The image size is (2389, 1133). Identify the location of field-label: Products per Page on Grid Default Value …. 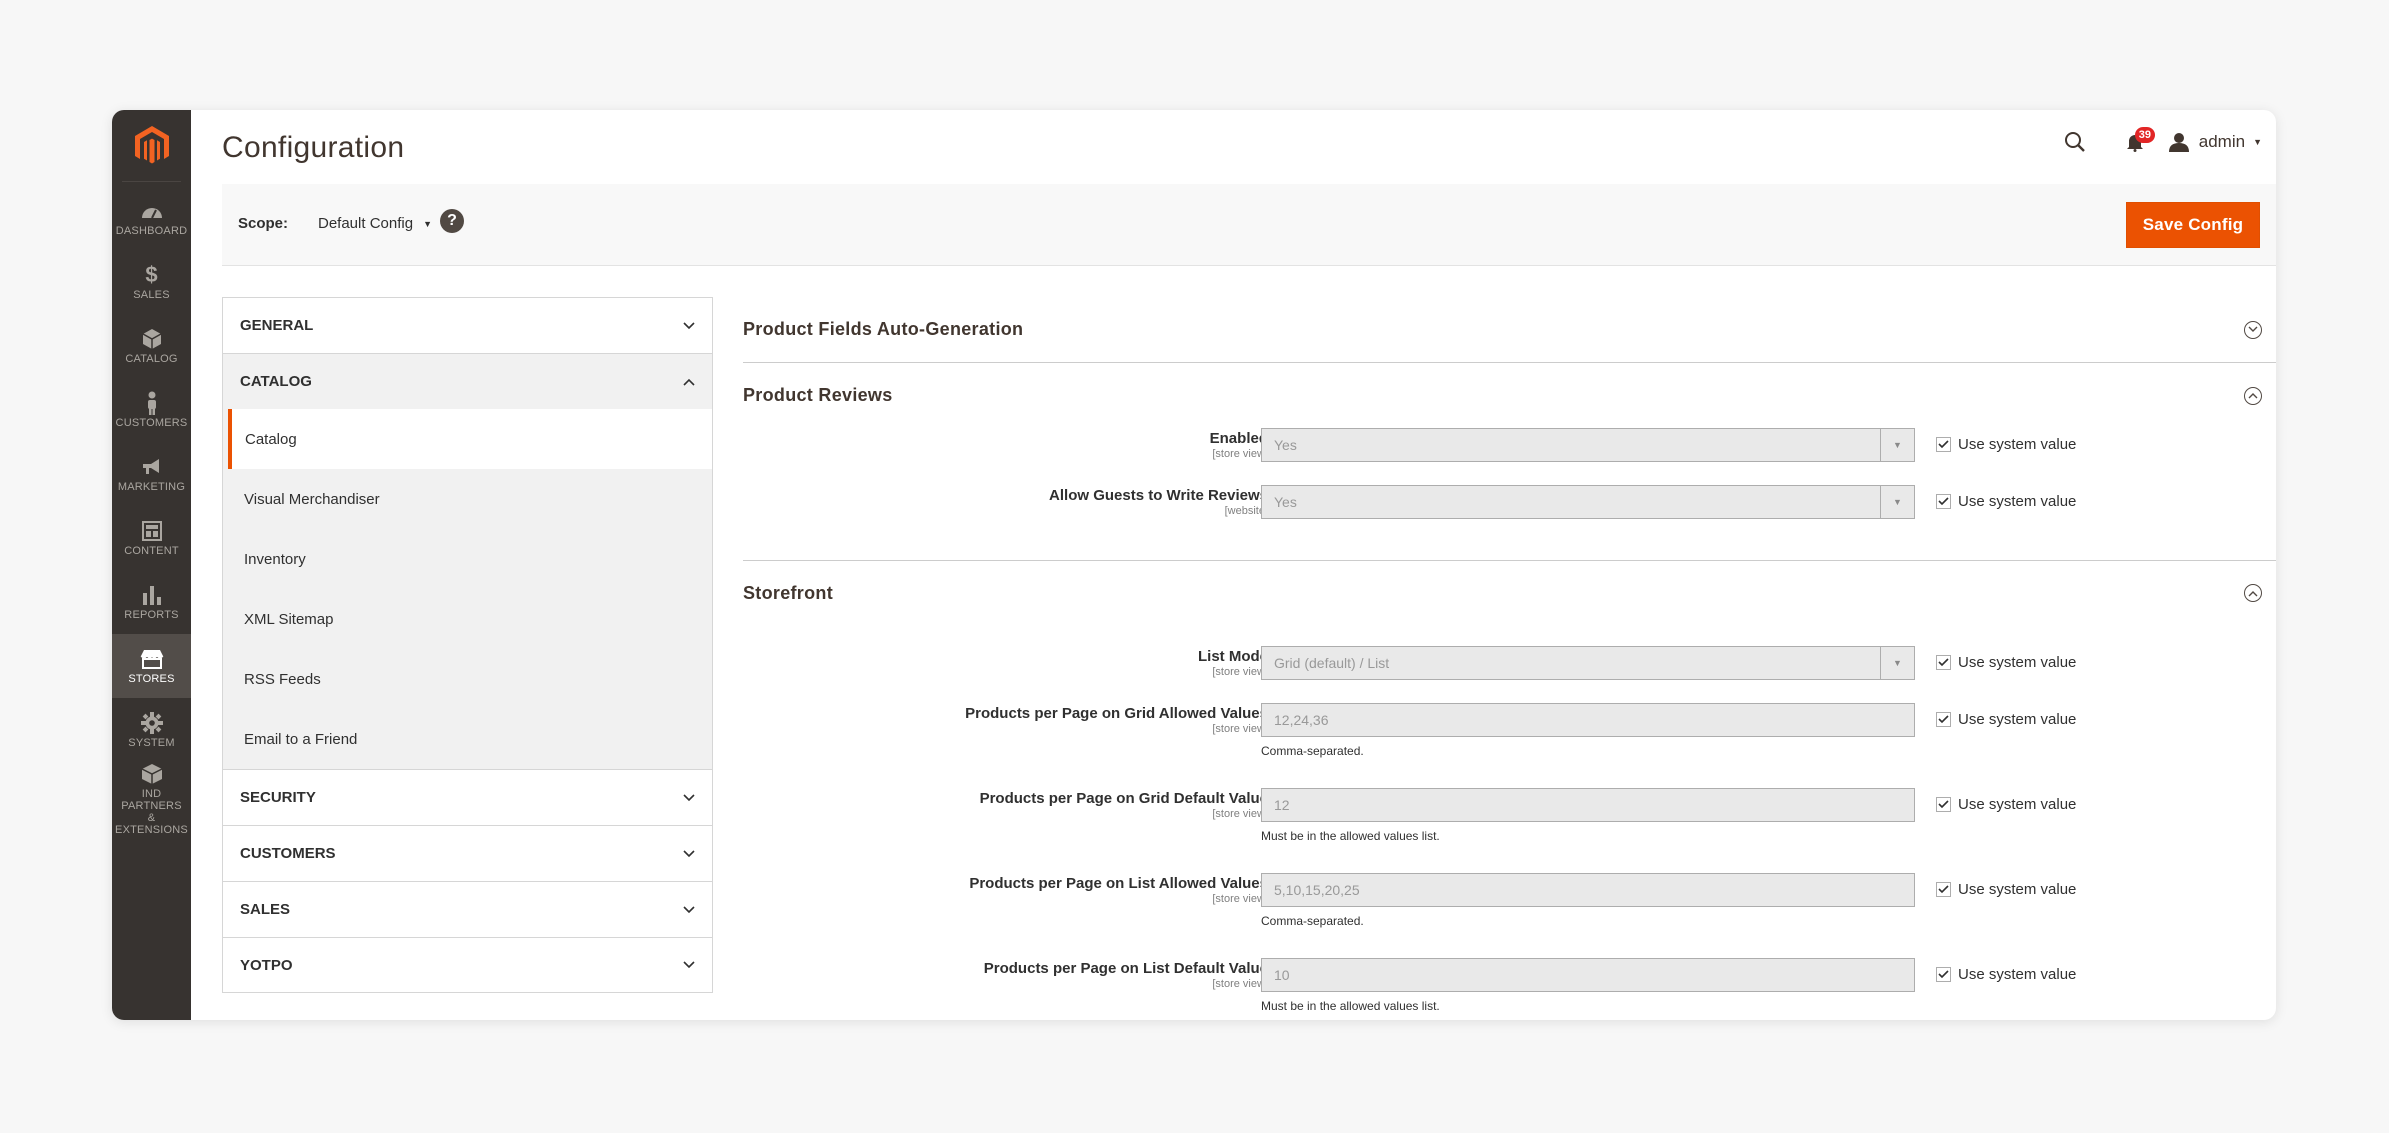
(1124, 805).